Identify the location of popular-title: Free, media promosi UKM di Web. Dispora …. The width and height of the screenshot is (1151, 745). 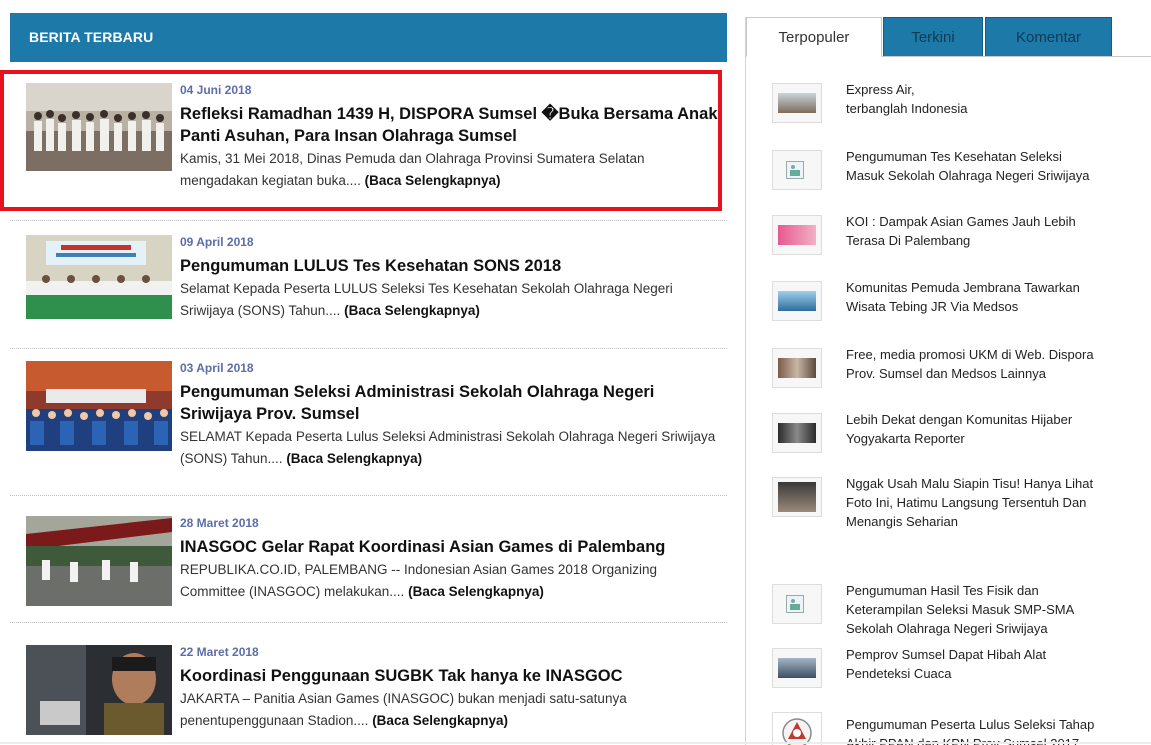
(996, 364).